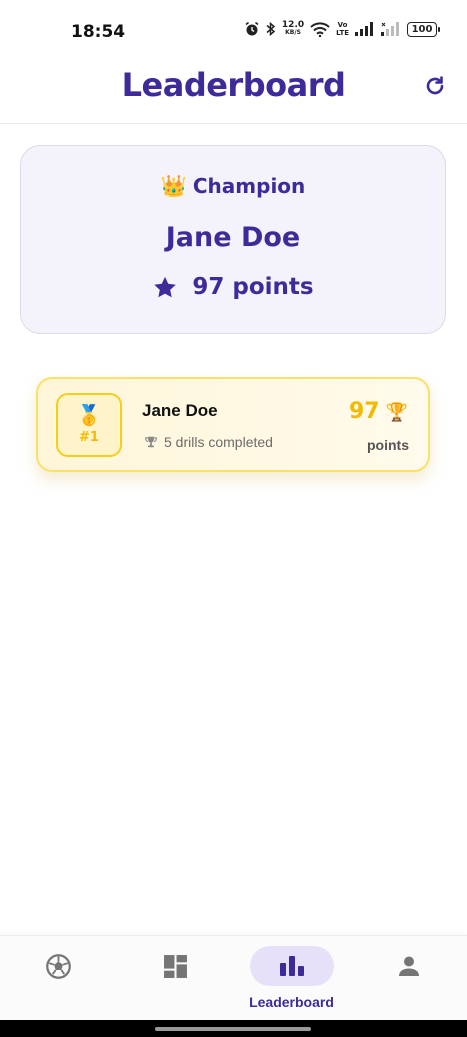  I want to click on soccer-ball-icon, so click(58, 966).